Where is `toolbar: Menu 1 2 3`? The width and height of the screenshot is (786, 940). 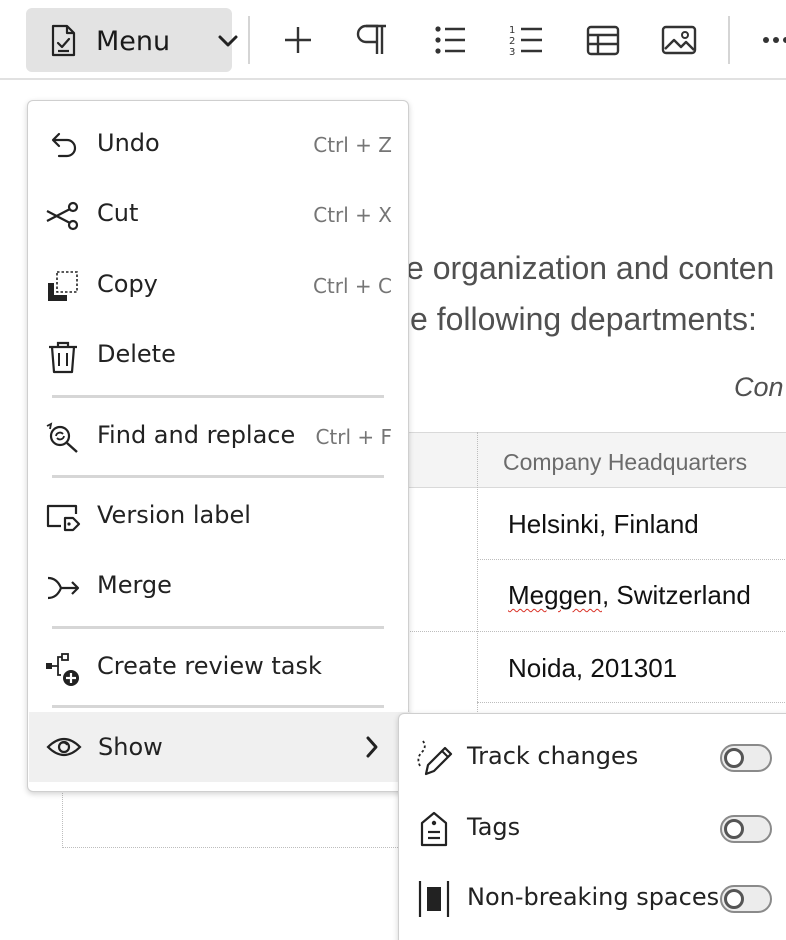 toolbar: Menu 1 2 3 is located at coordinates (393, 40).